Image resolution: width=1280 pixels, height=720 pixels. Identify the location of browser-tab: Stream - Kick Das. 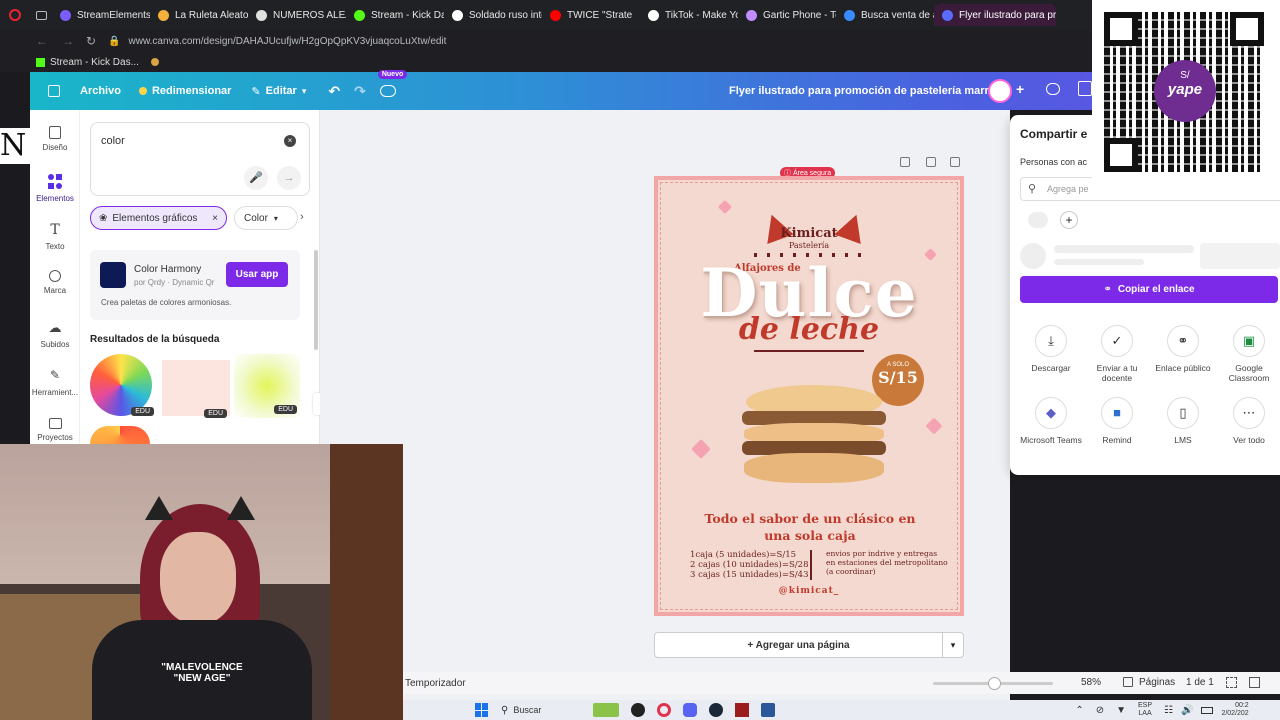
(395, 15).